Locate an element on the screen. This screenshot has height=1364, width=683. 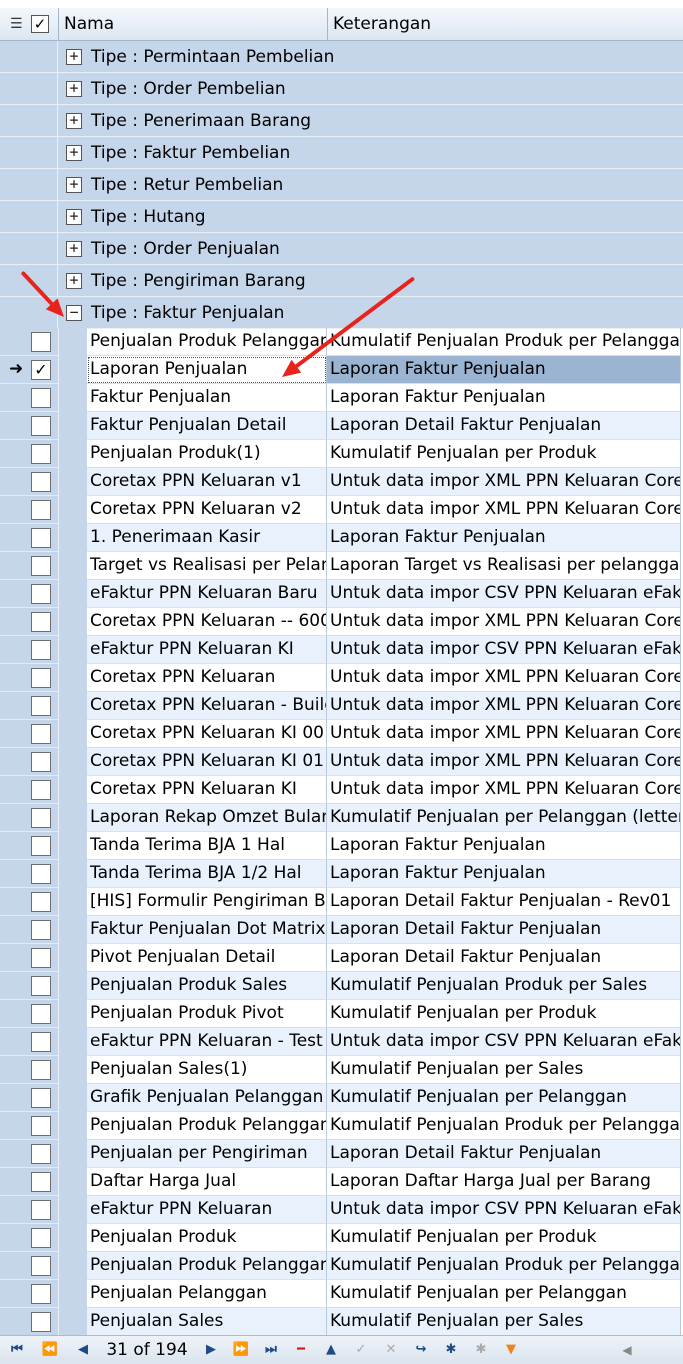
cell-keterangan: Kumulatif Penjualan per Produk is located at coordinates (504, 1238).